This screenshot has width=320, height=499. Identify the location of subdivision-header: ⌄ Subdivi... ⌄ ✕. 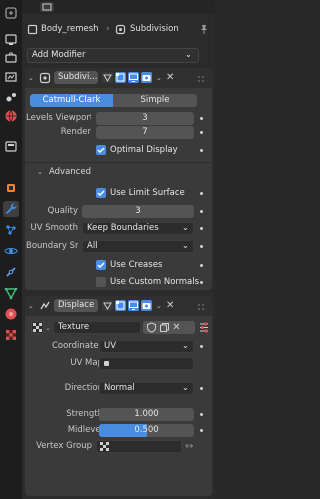
(118, 78).